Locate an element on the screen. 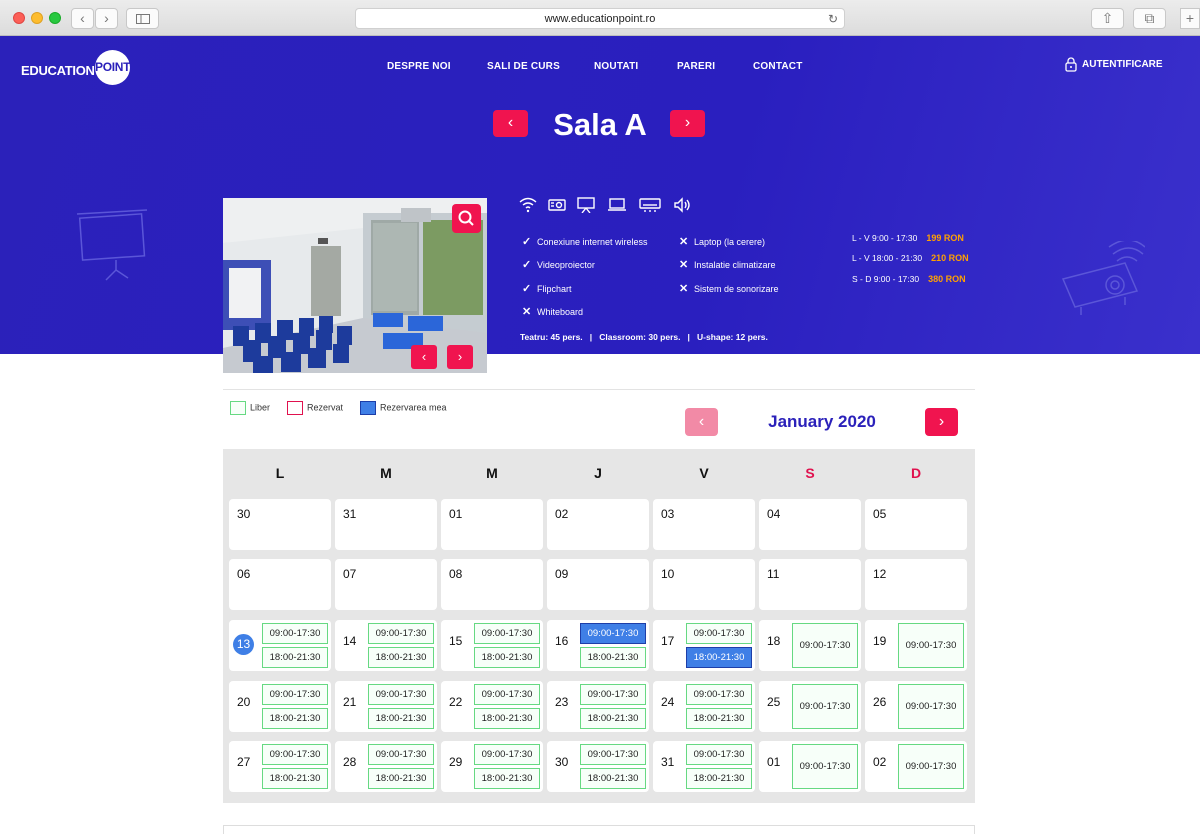  calendar-day: 30 is located at coordinates (280, 524).